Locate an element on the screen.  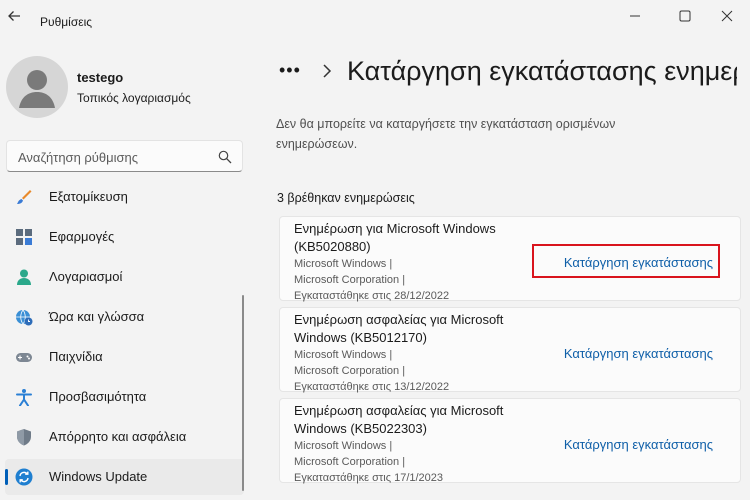
updates-count: 3 βρέθηκαν ενημερώσεις is located at coordinates (346, 198).